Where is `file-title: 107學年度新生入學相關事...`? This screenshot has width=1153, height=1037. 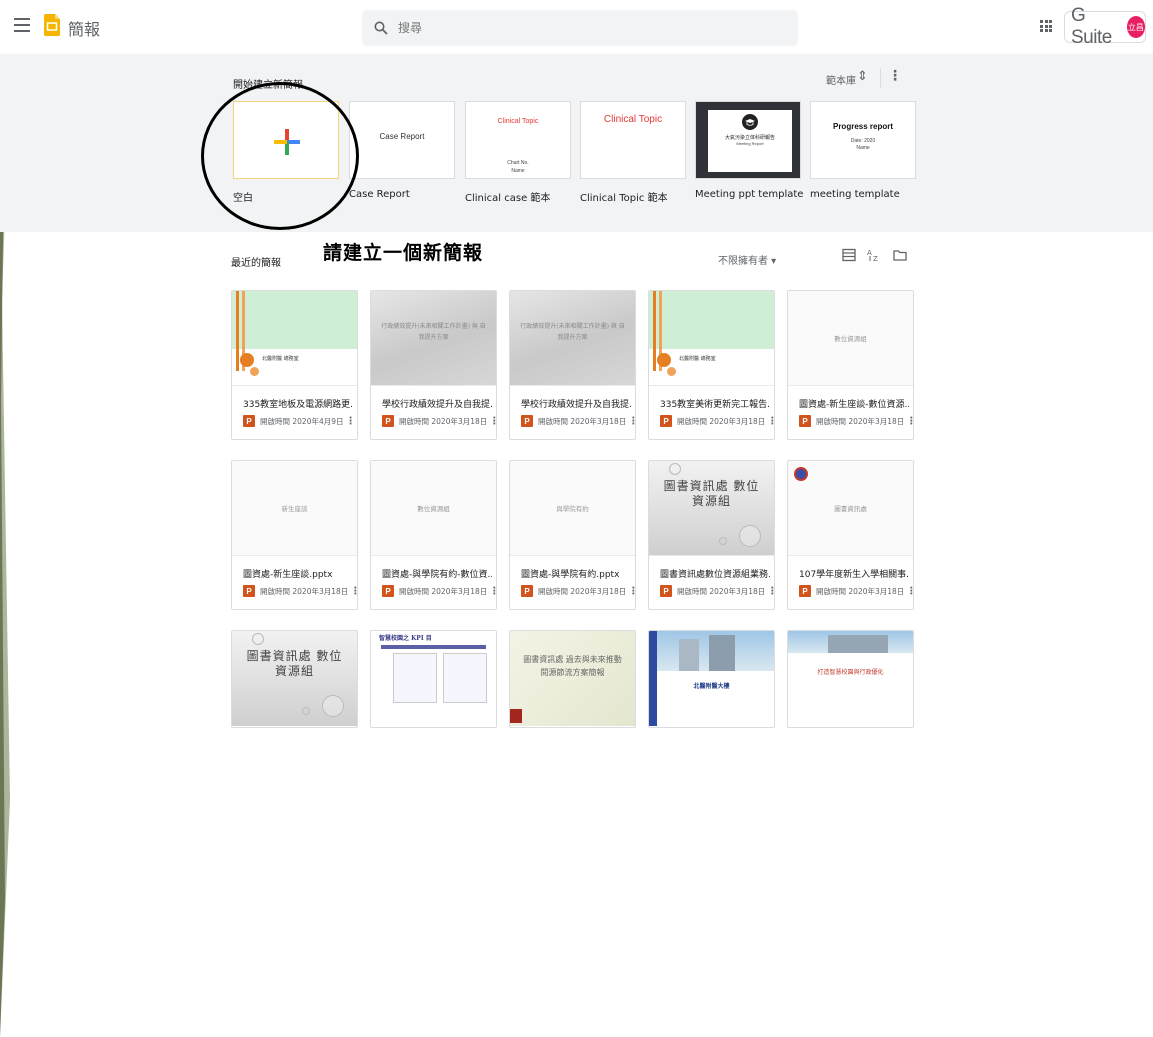 file-title: 107學年度新生入學相關事... is located at coordinates (854, 573).